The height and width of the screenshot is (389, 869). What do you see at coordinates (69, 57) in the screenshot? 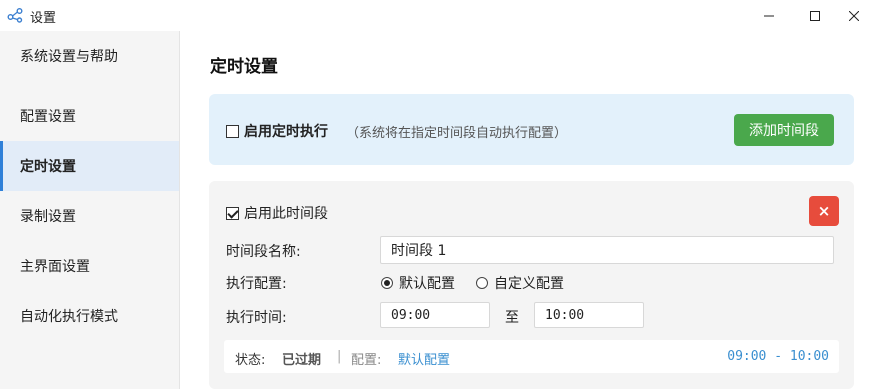
I see `sidebar-item-label: 系统设置与帮助` at bounding box center [69, 57].